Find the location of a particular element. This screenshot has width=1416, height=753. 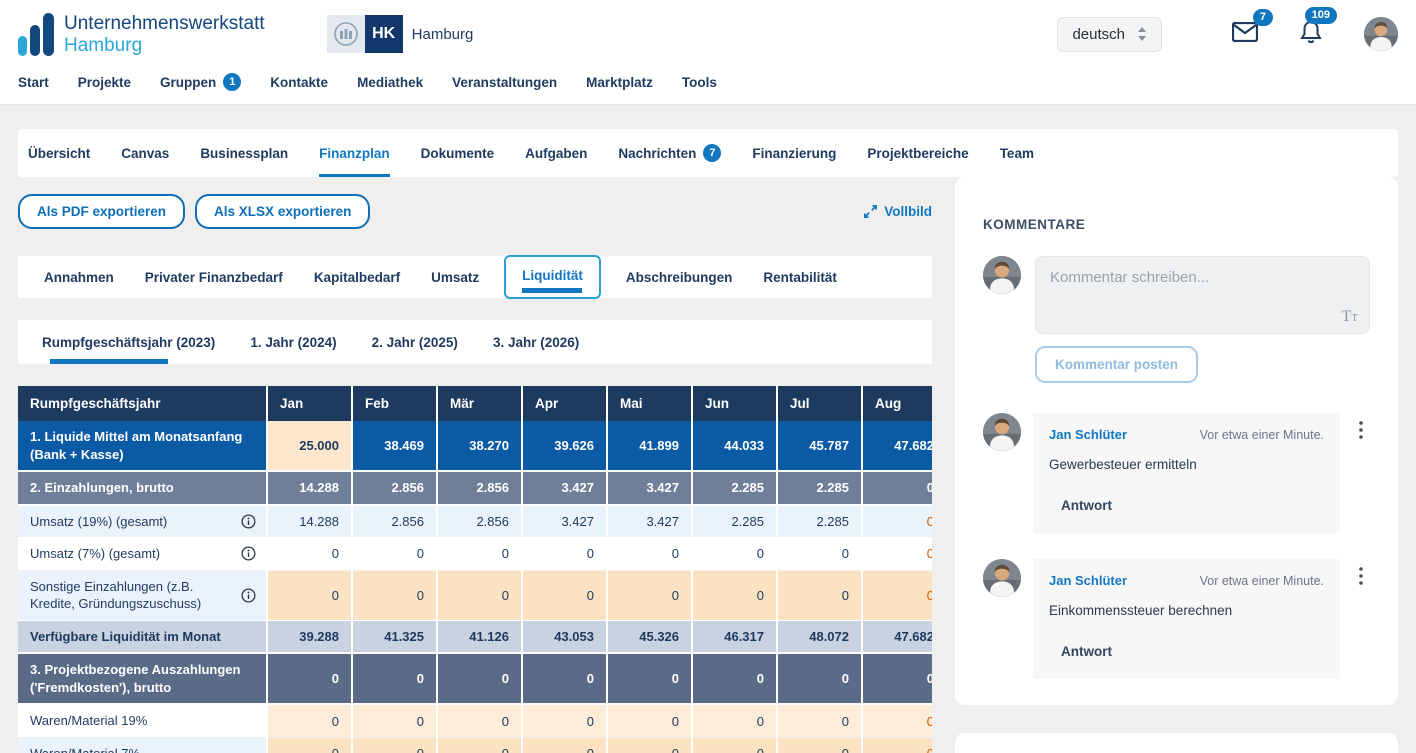

project-tab-team: Team is located at coordinates (1017, 153).